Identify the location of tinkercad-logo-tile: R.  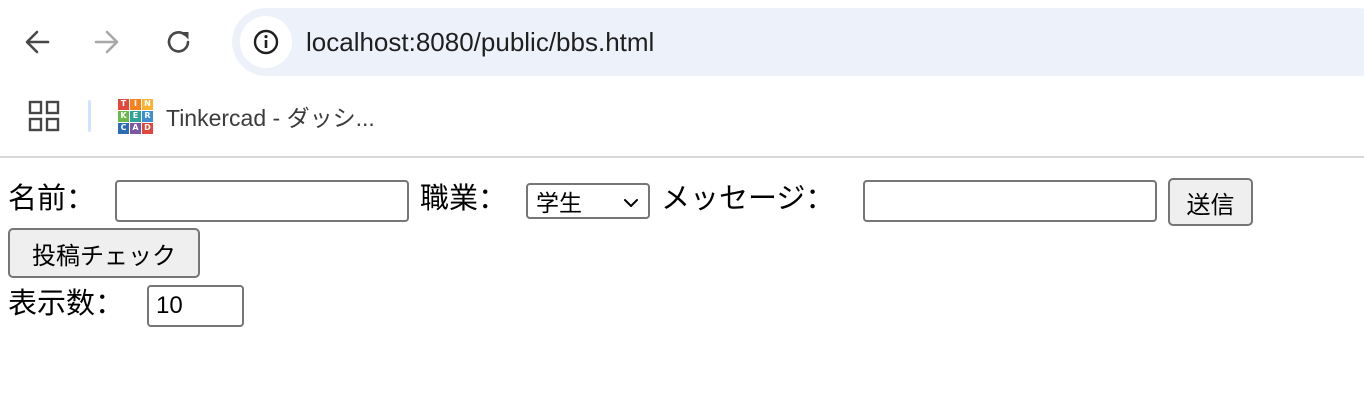
(147, 116).